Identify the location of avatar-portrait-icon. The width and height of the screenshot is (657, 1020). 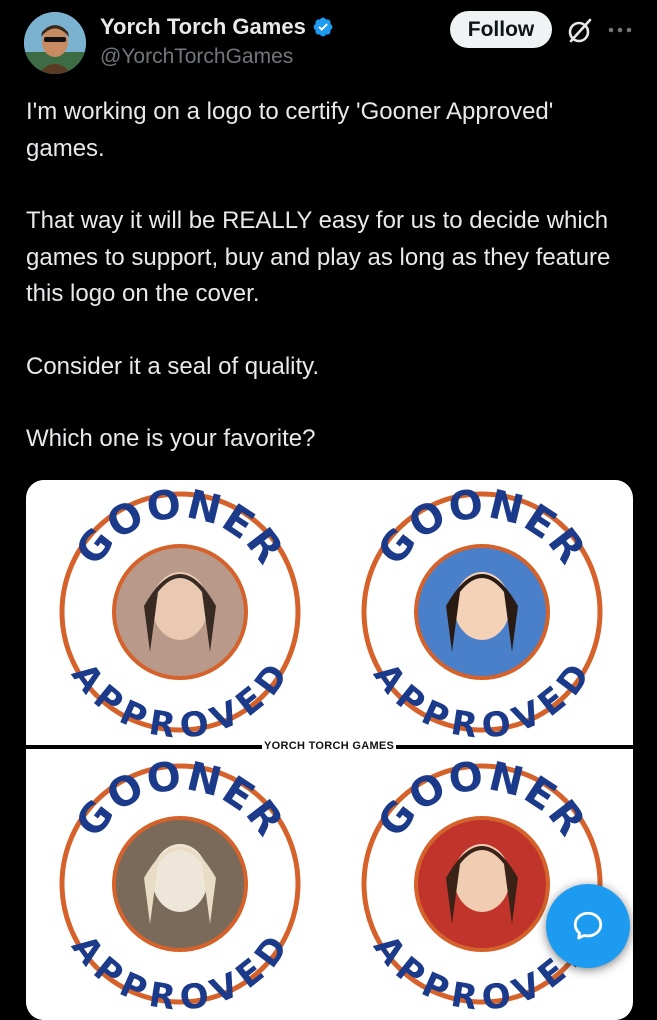
(55, 43).